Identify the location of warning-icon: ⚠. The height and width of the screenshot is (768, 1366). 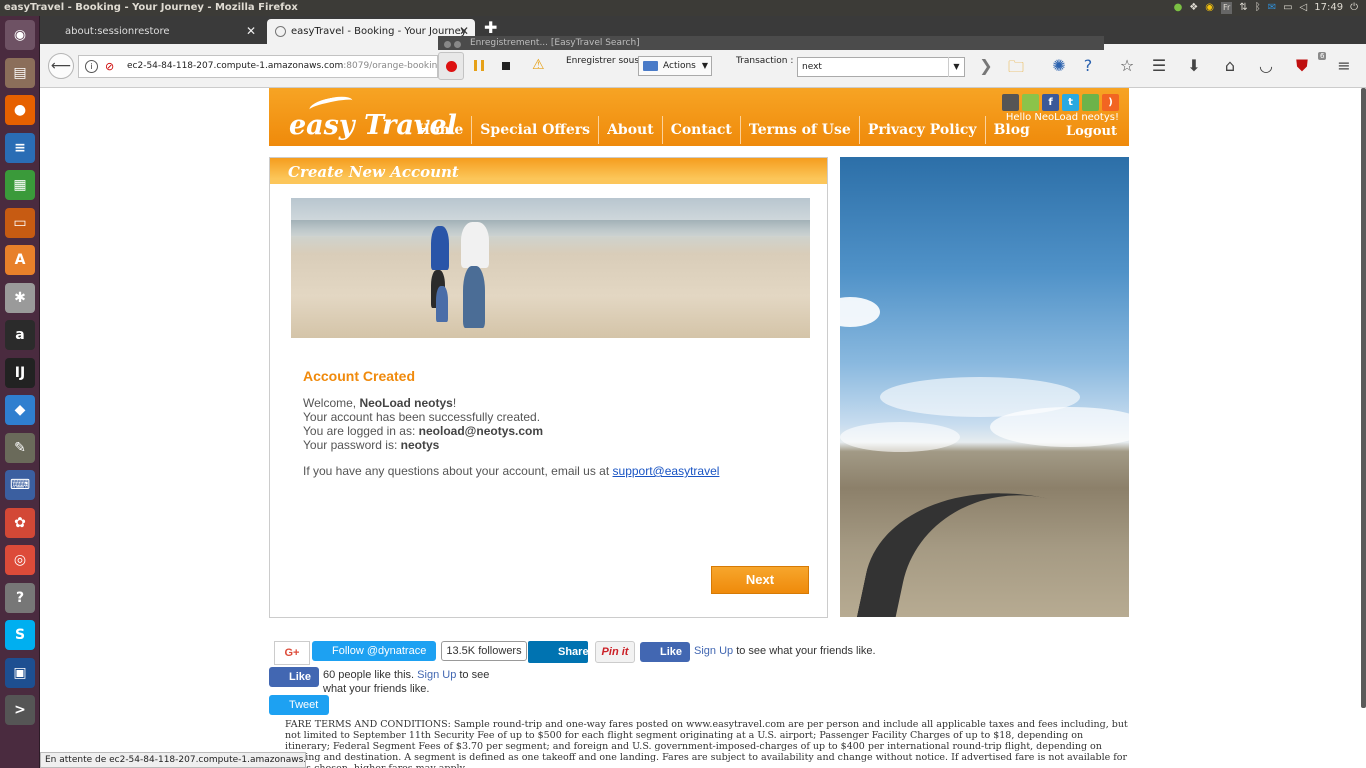
(538, 65).